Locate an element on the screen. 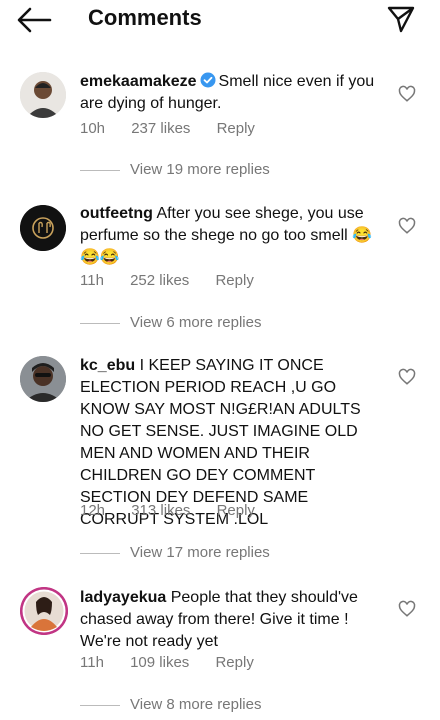  arrow-left-icon is located at coordinates (34, 20).